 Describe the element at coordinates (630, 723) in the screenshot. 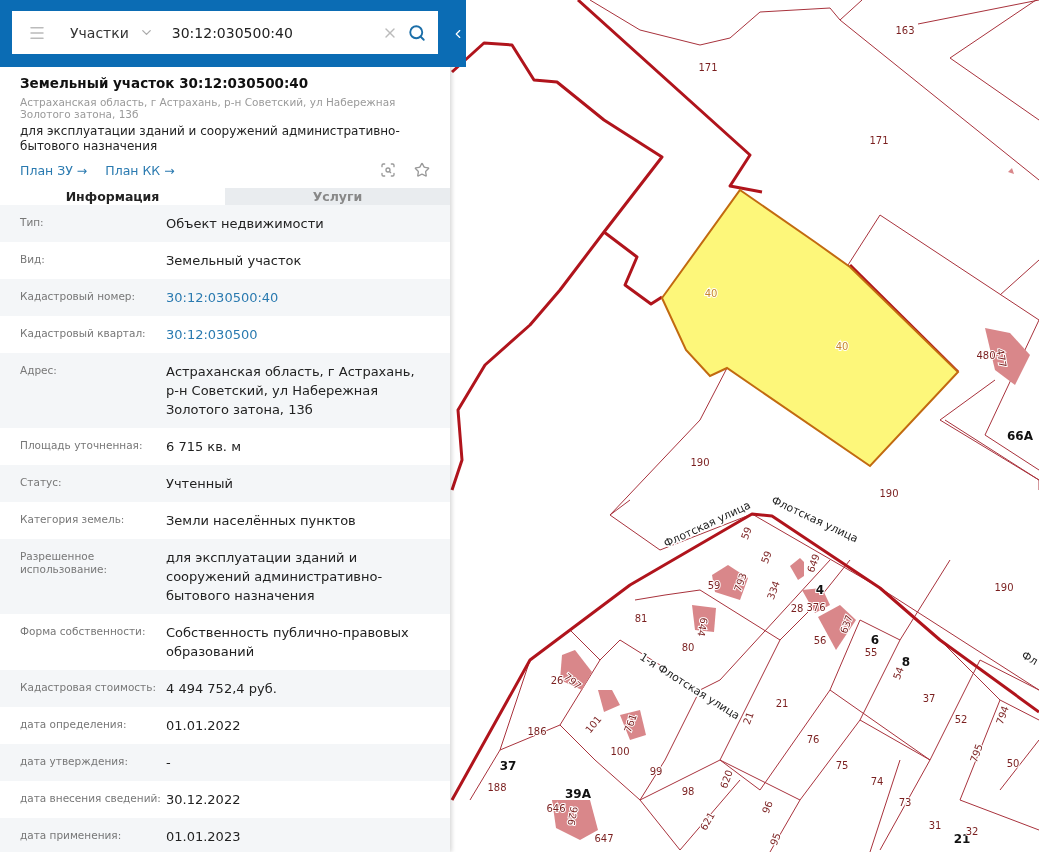

I see `parcel-number: 761` at that location.